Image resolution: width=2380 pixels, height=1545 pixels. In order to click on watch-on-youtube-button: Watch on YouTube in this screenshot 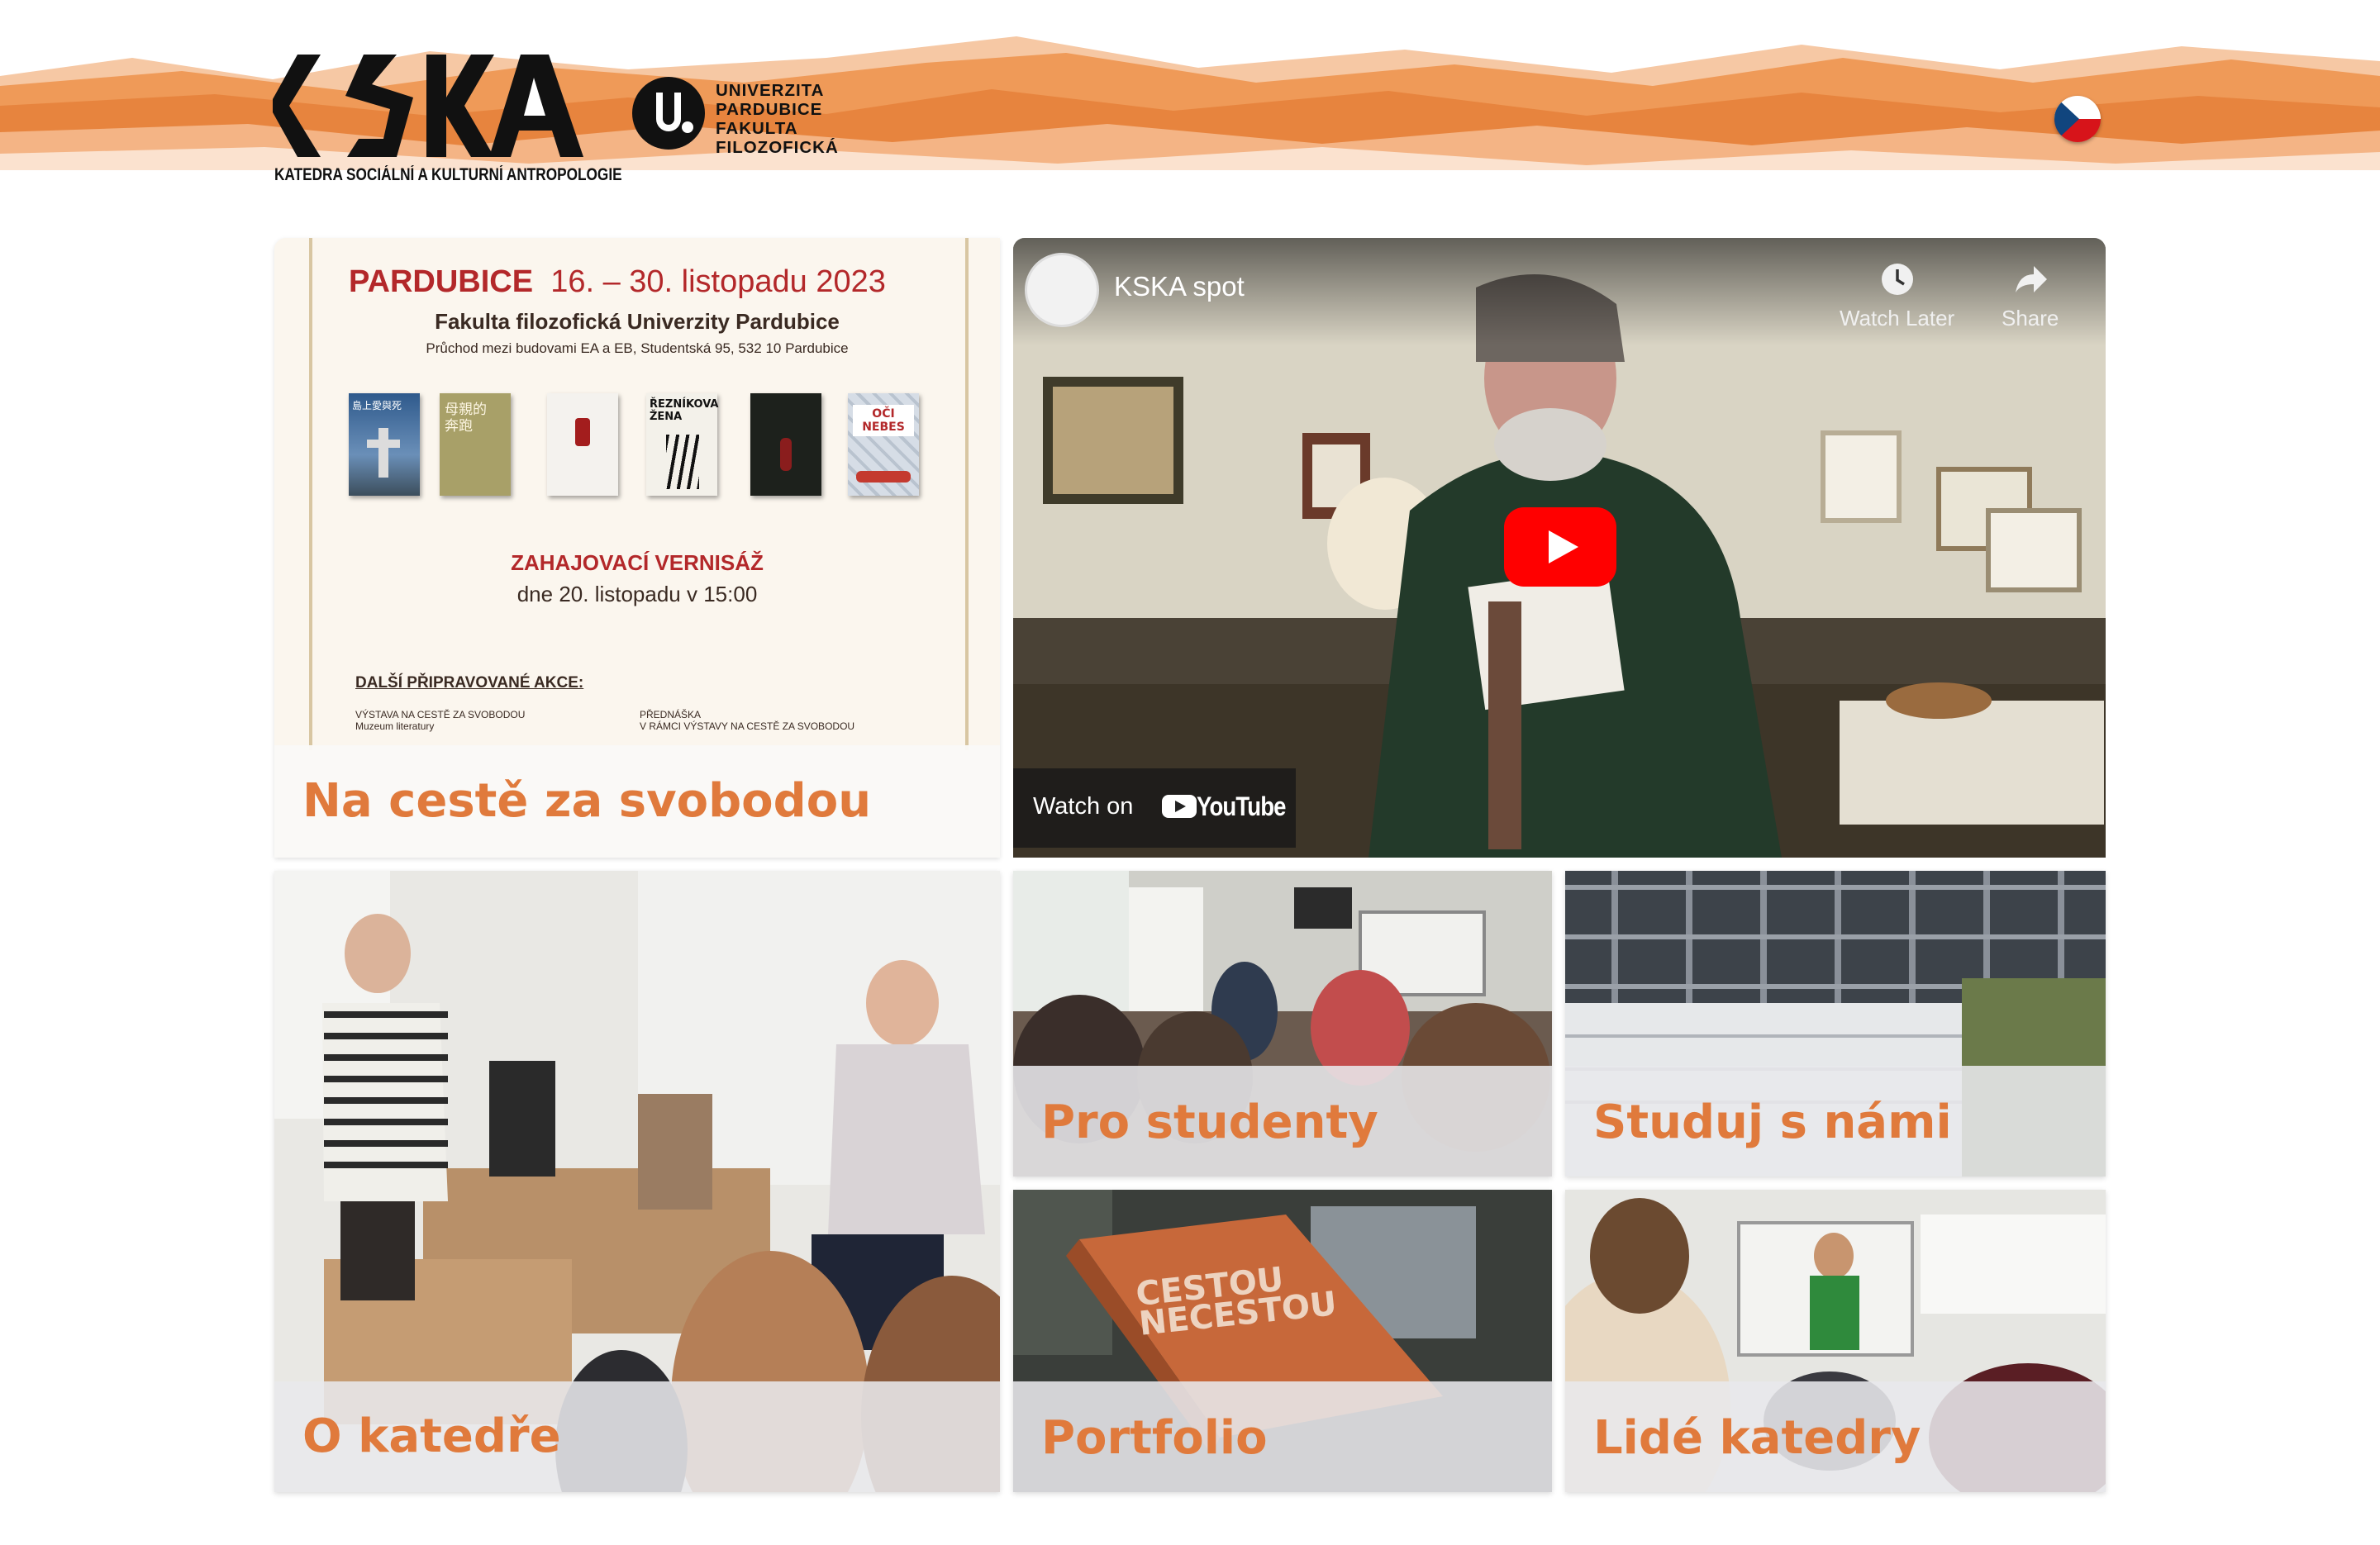, I will do `click(1154, 808)`.